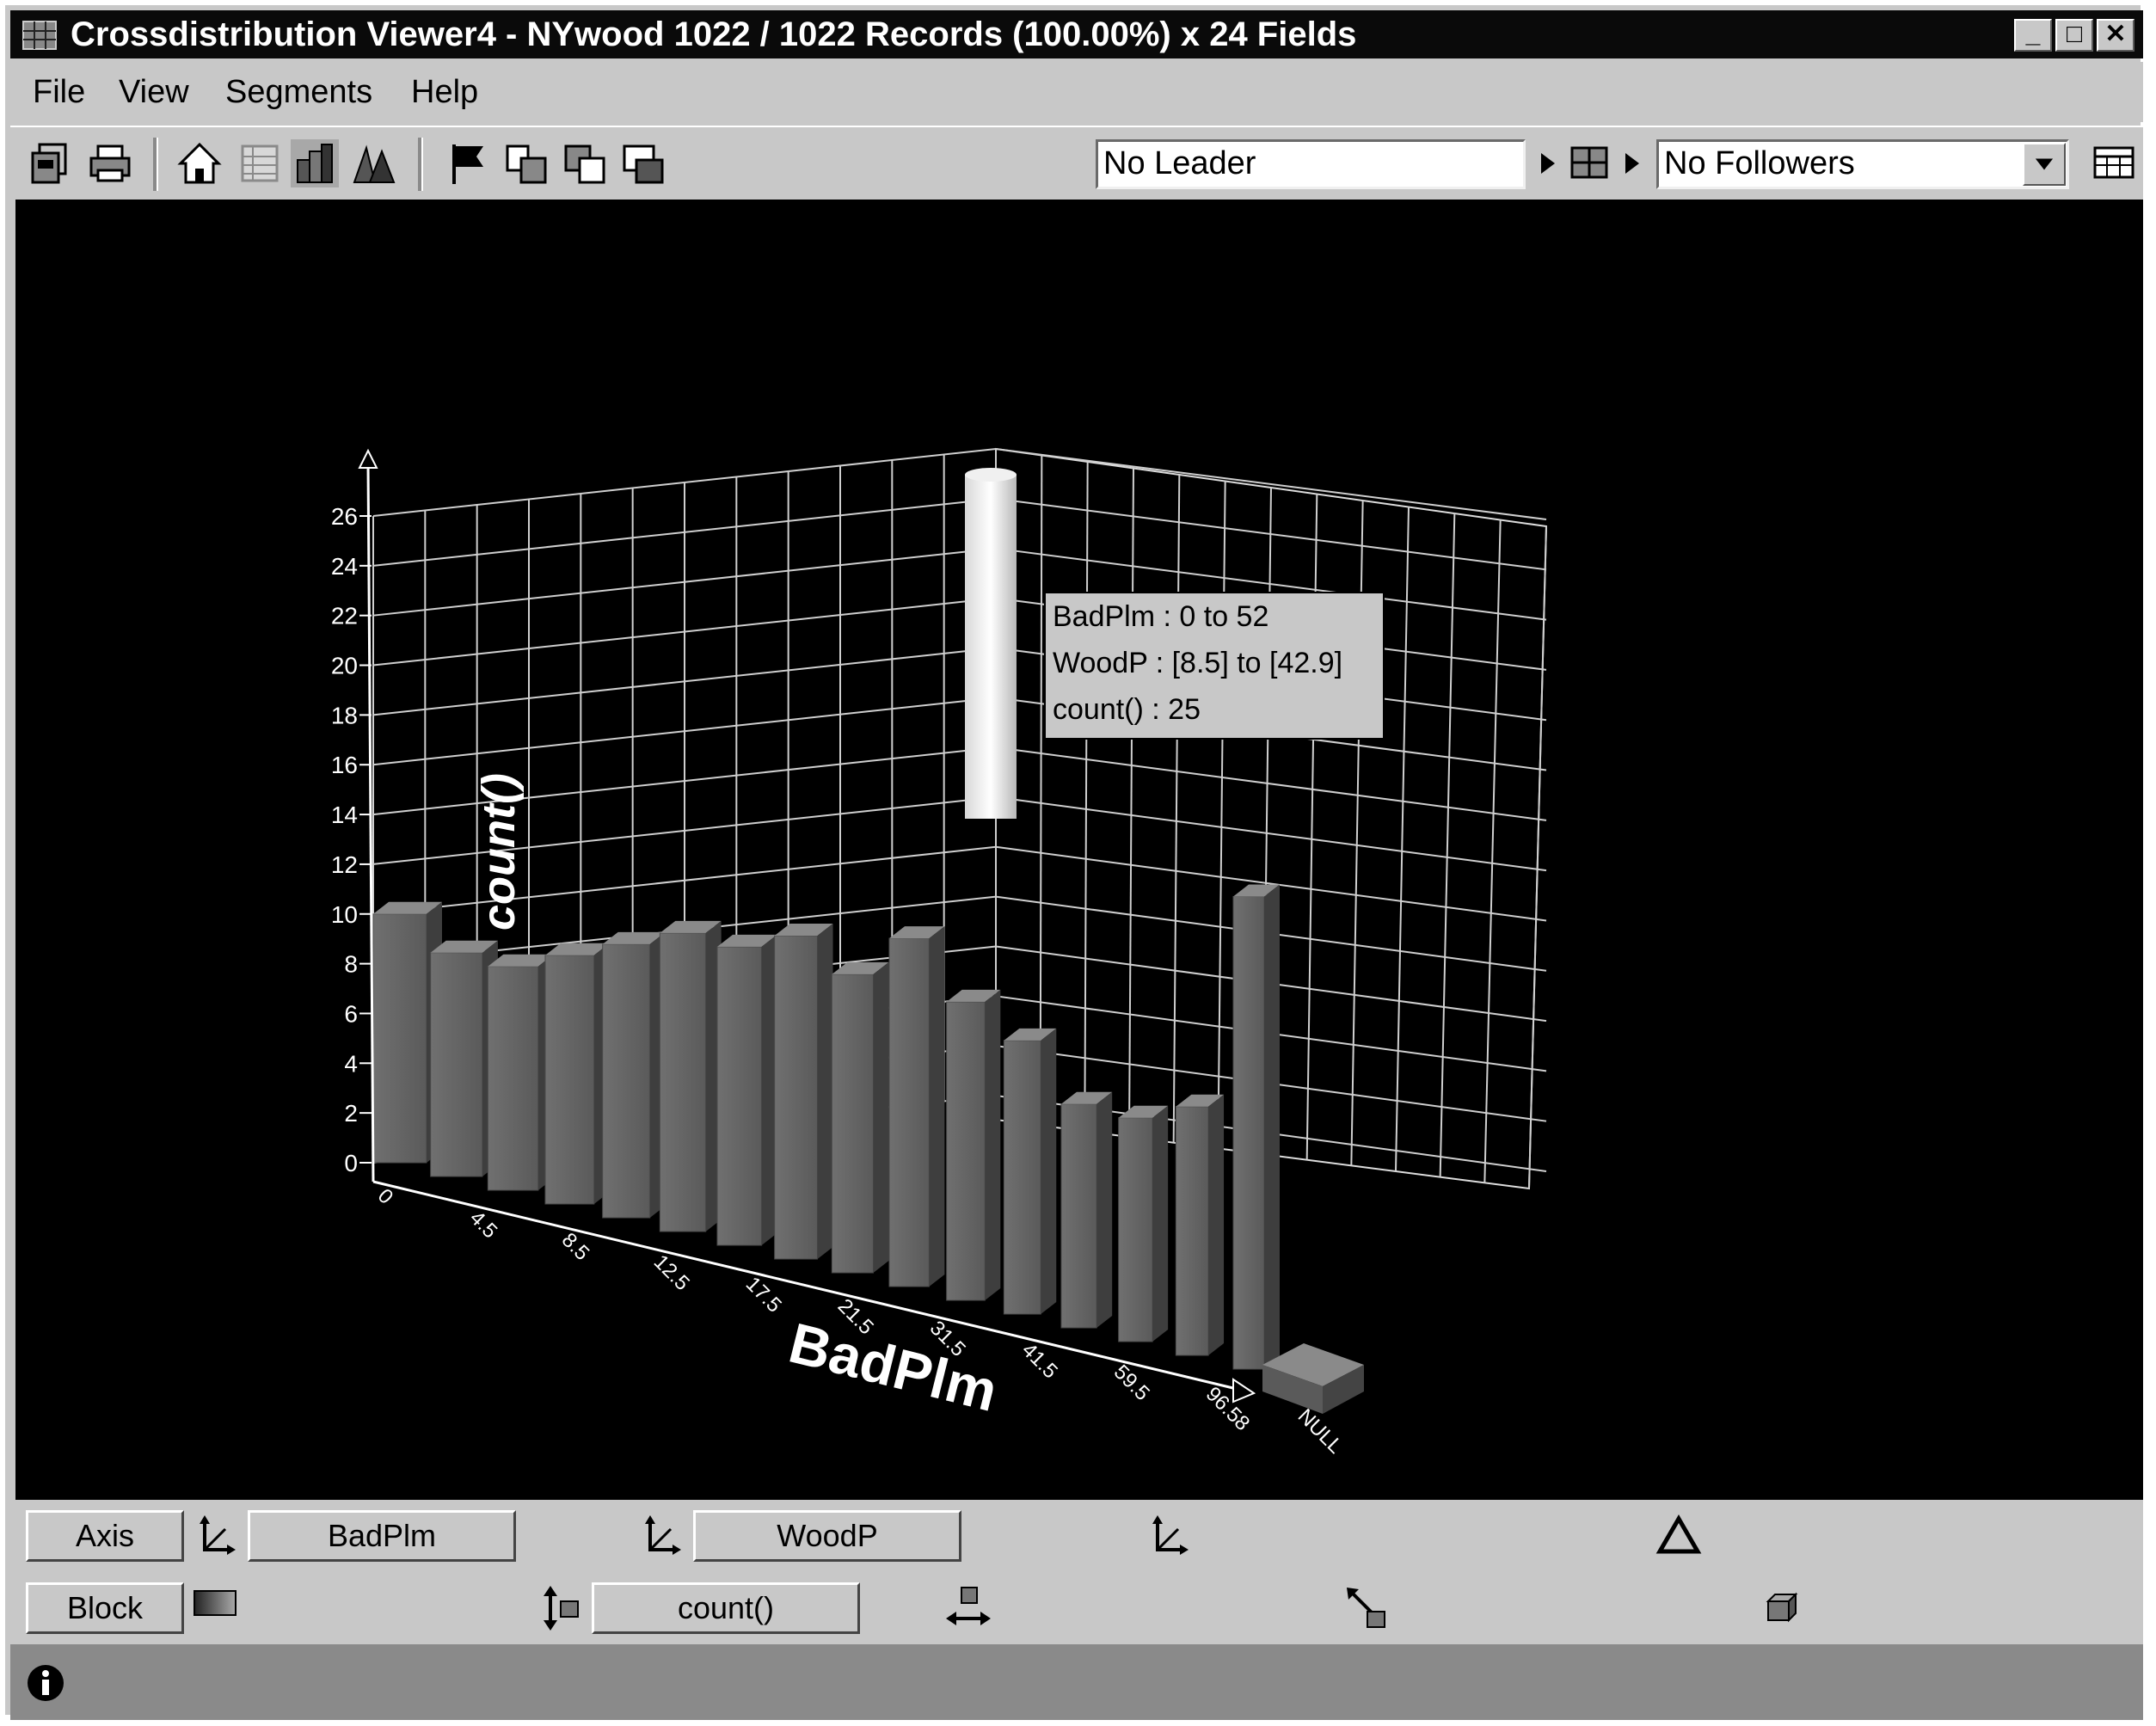  What do you see at coordinates (1161, 616) in the screenshot?
I see `tooltip-line-badplm: BadPlm : 0 to 52` at bounding box center [1161, 616].